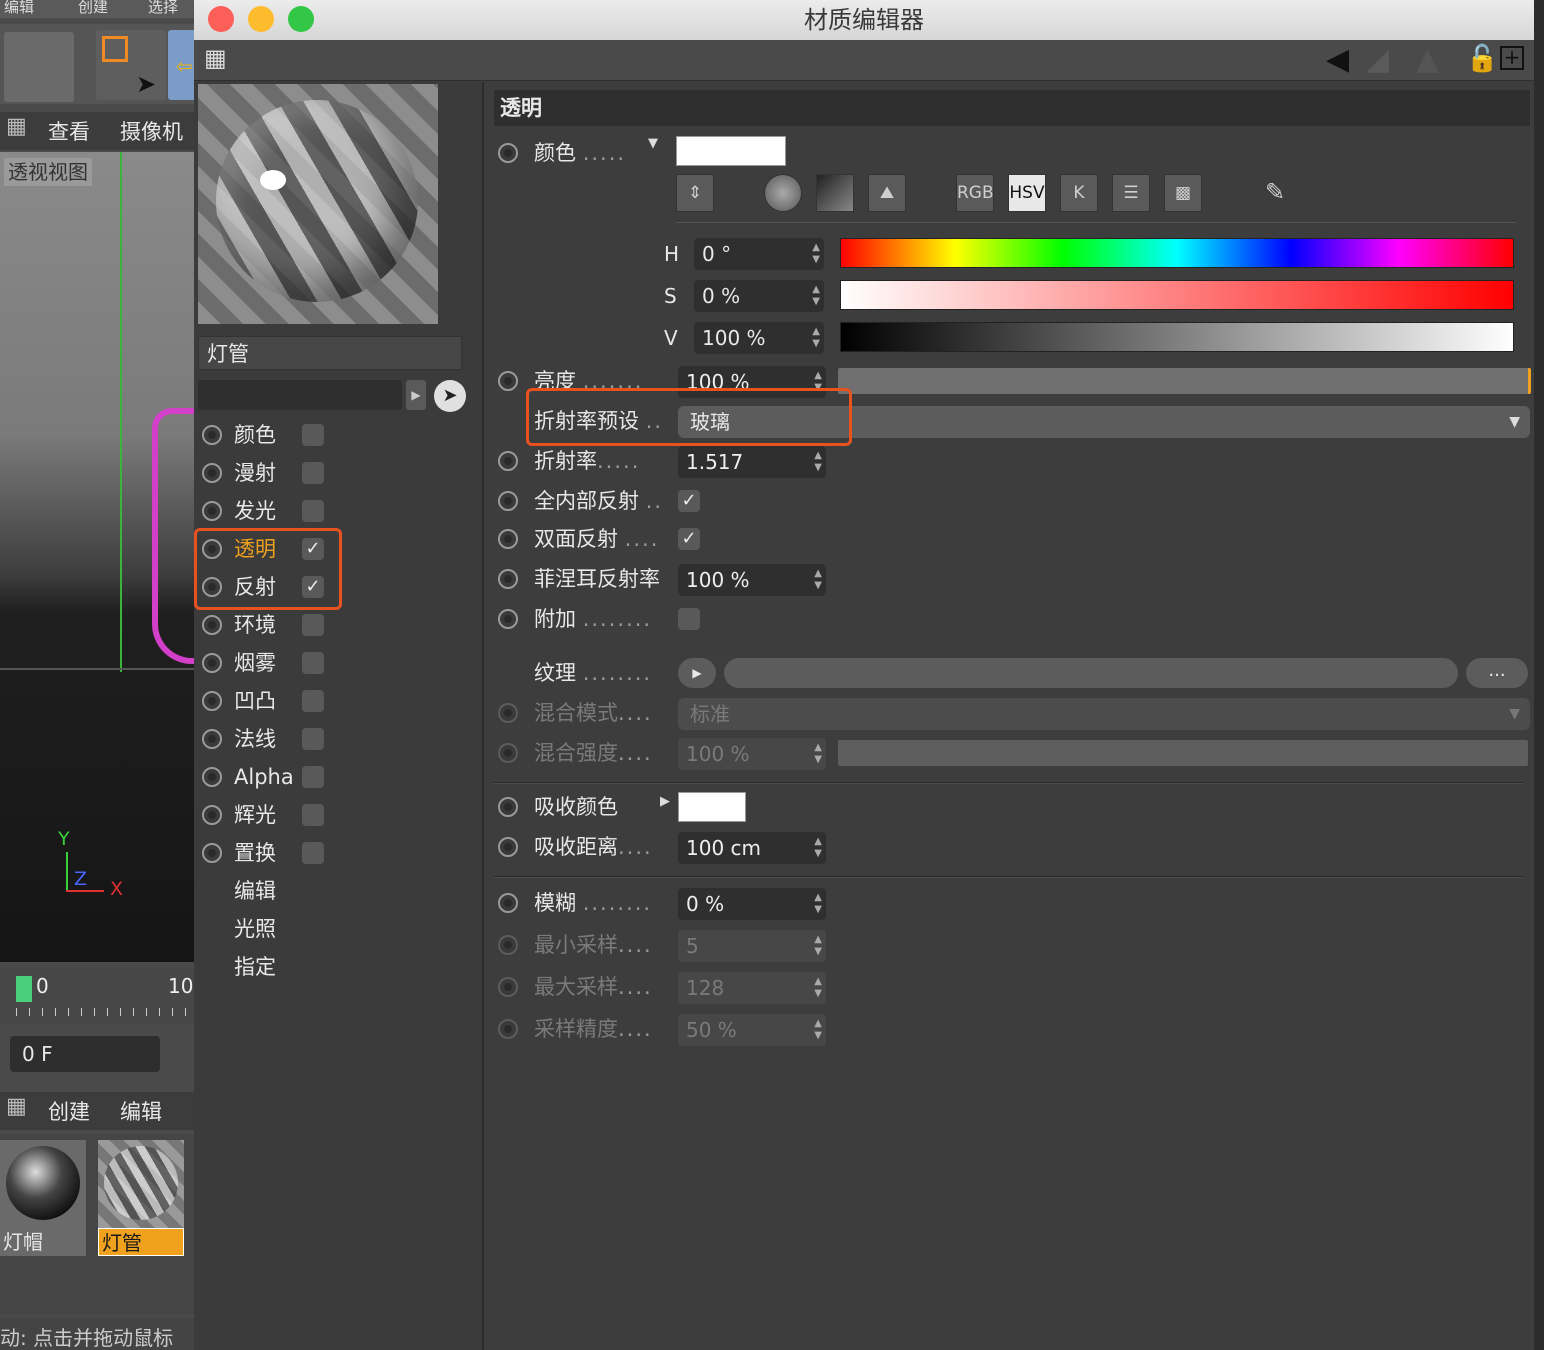 This screenshot has width=1544, height=1350. Describe the element at coordinates (272, 625) in the screenshot. I see `channel-item: 环境` at that location.